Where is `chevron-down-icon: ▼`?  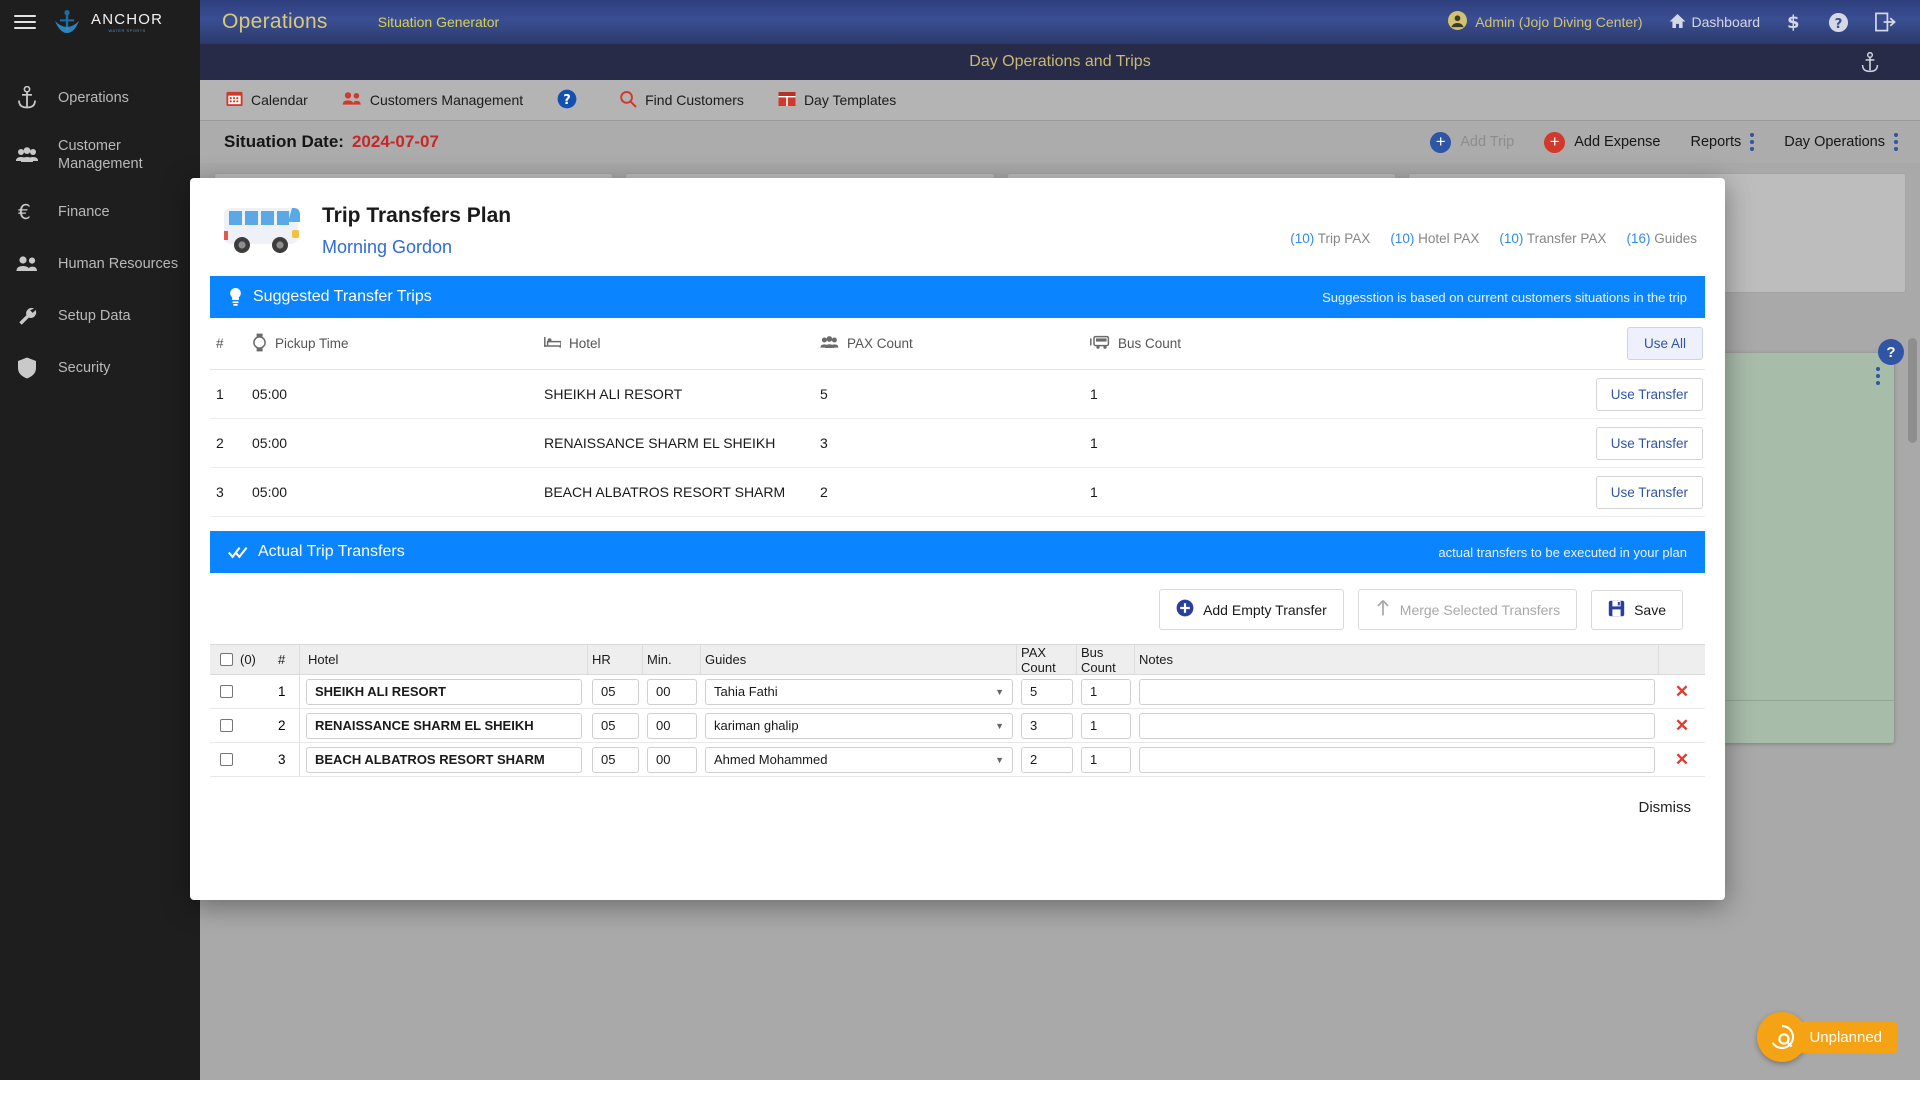 chevron-down-icon: ▼ is located at coordinates (999, 691).